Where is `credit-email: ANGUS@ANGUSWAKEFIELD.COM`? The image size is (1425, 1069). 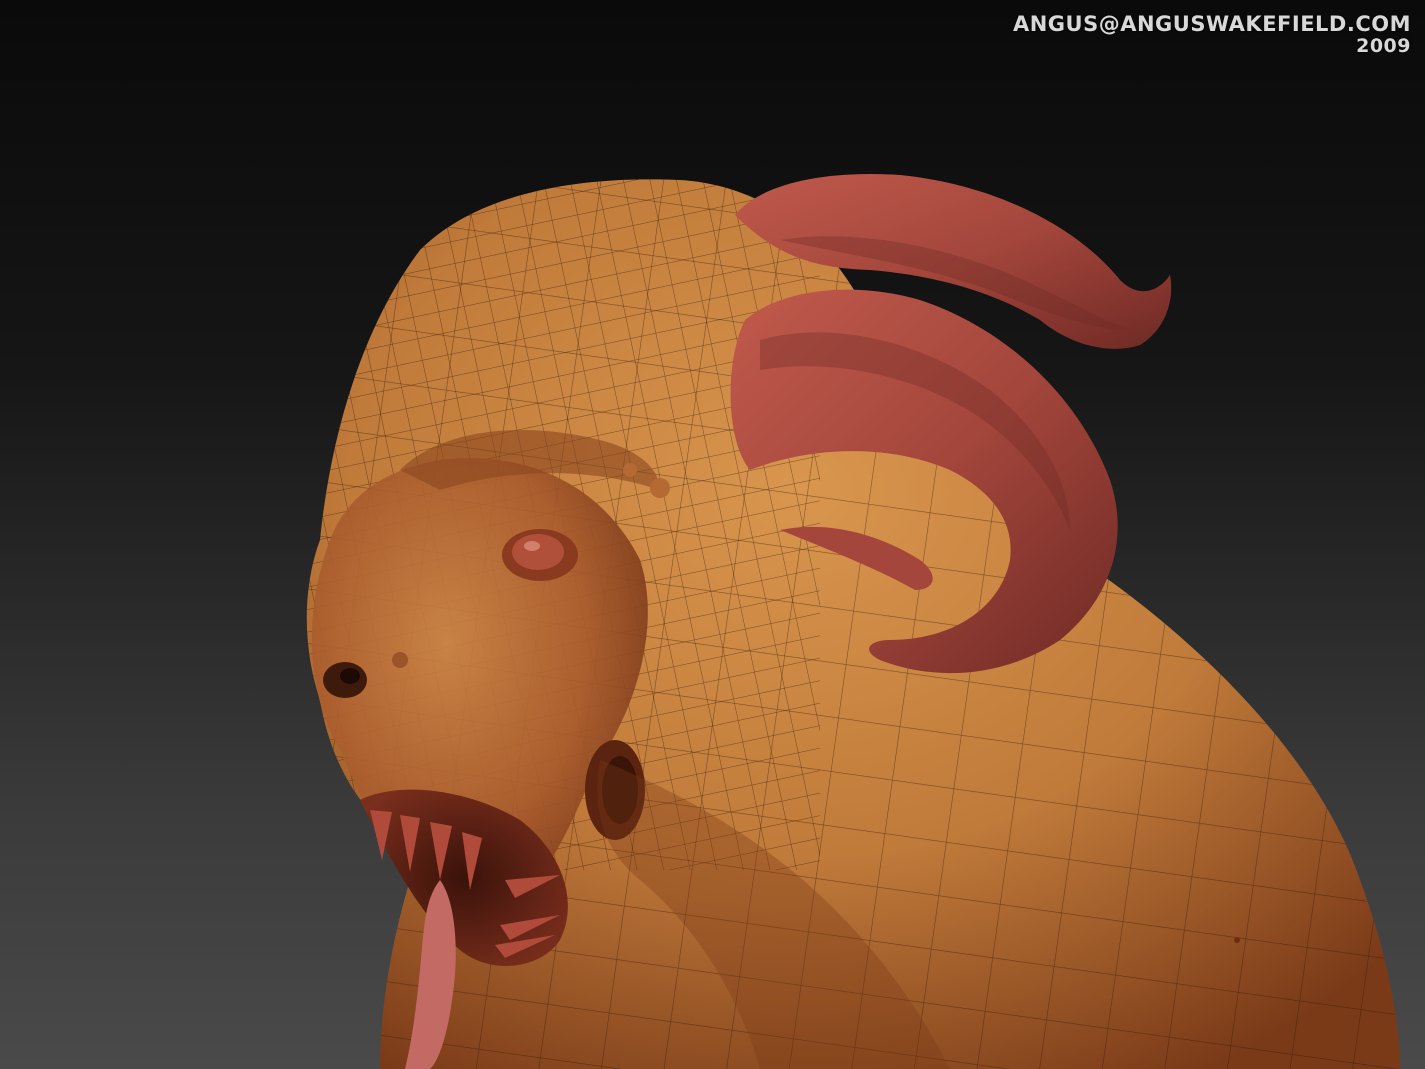
credit-email: ANGUS@ANGUSWAKEFIELD.COM is located at coordinates (1211, 24).